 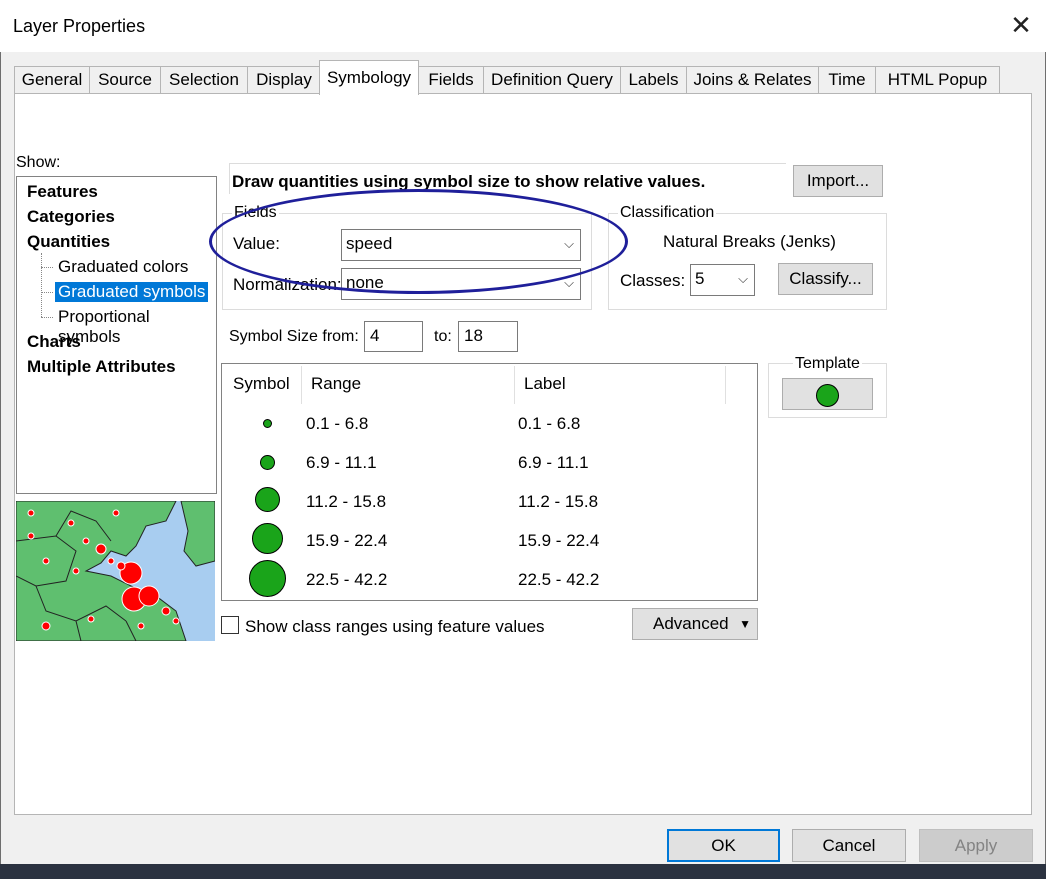 What do you see at coordinates (369, 243) in the screenshot?
I see `value-field-selected: speed` at bounding box center [369, 243].